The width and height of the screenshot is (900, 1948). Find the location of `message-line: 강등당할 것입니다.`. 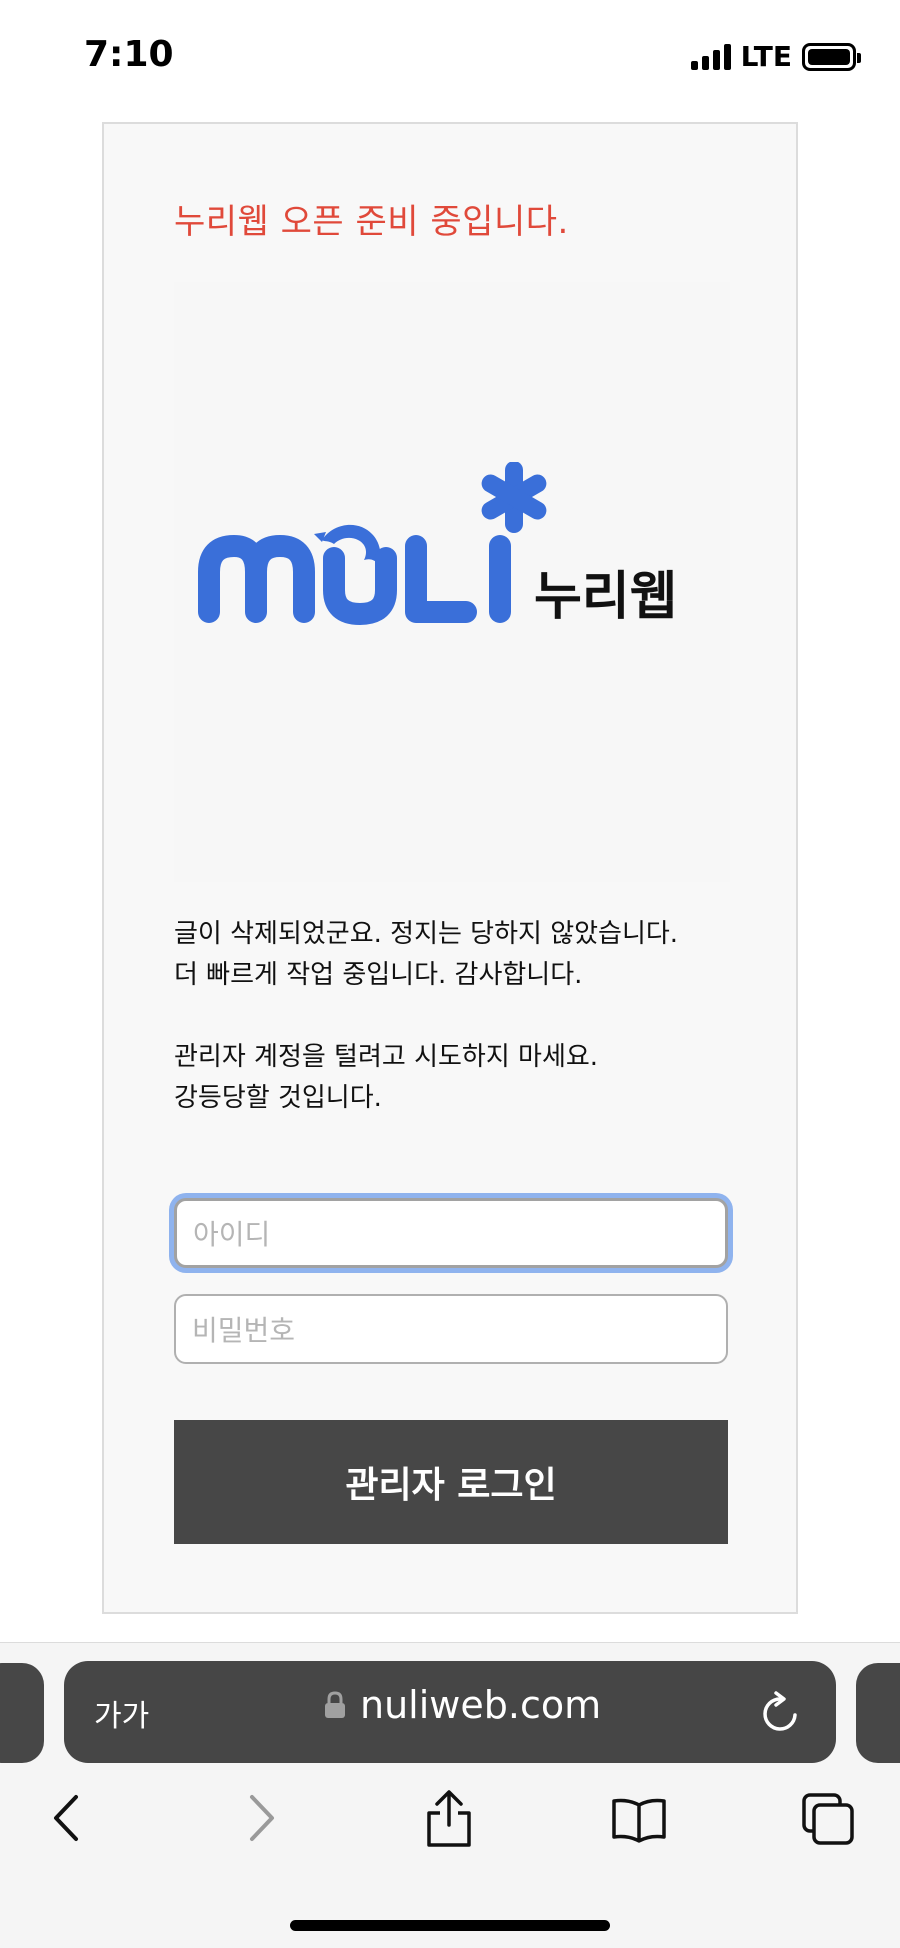

message-line: 강등당할 것입니다. is located at coordinates (278, 1098).